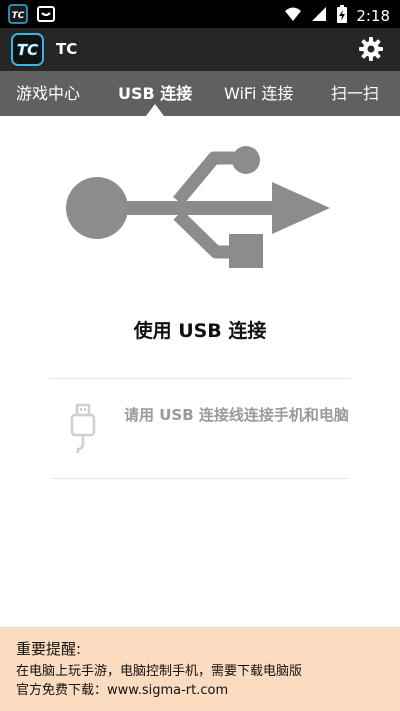  I want to click on divider-bottom, so click(200, 478).